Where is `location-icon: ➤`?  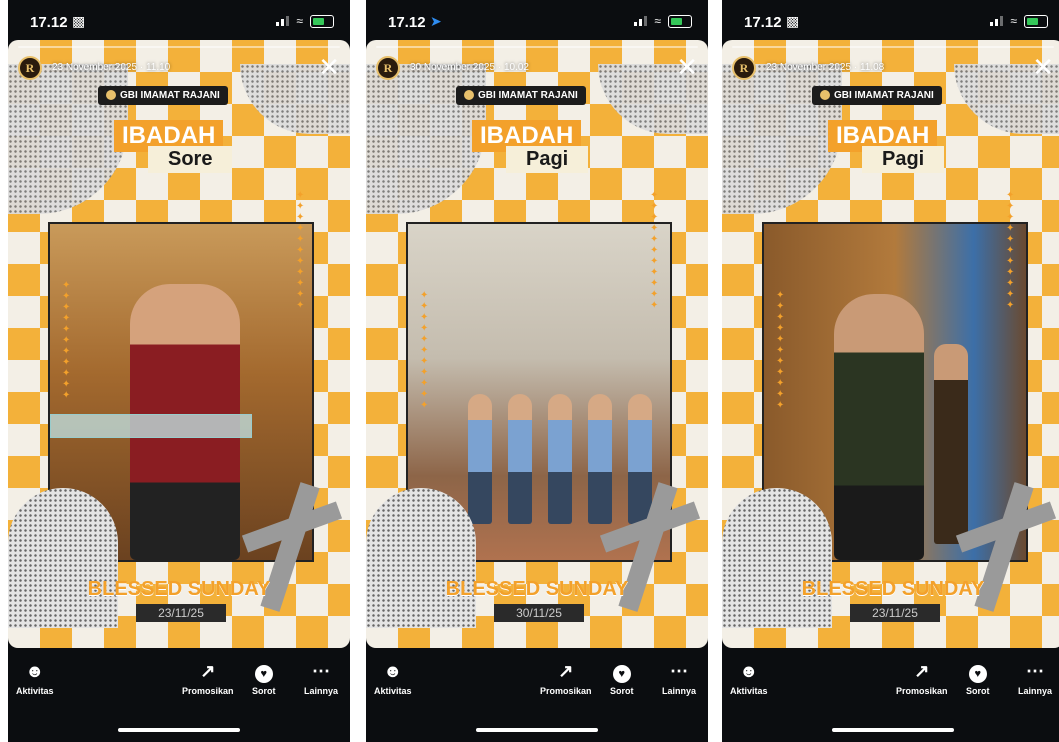 location-icon: ➤ is located at coordinates (436, 21).